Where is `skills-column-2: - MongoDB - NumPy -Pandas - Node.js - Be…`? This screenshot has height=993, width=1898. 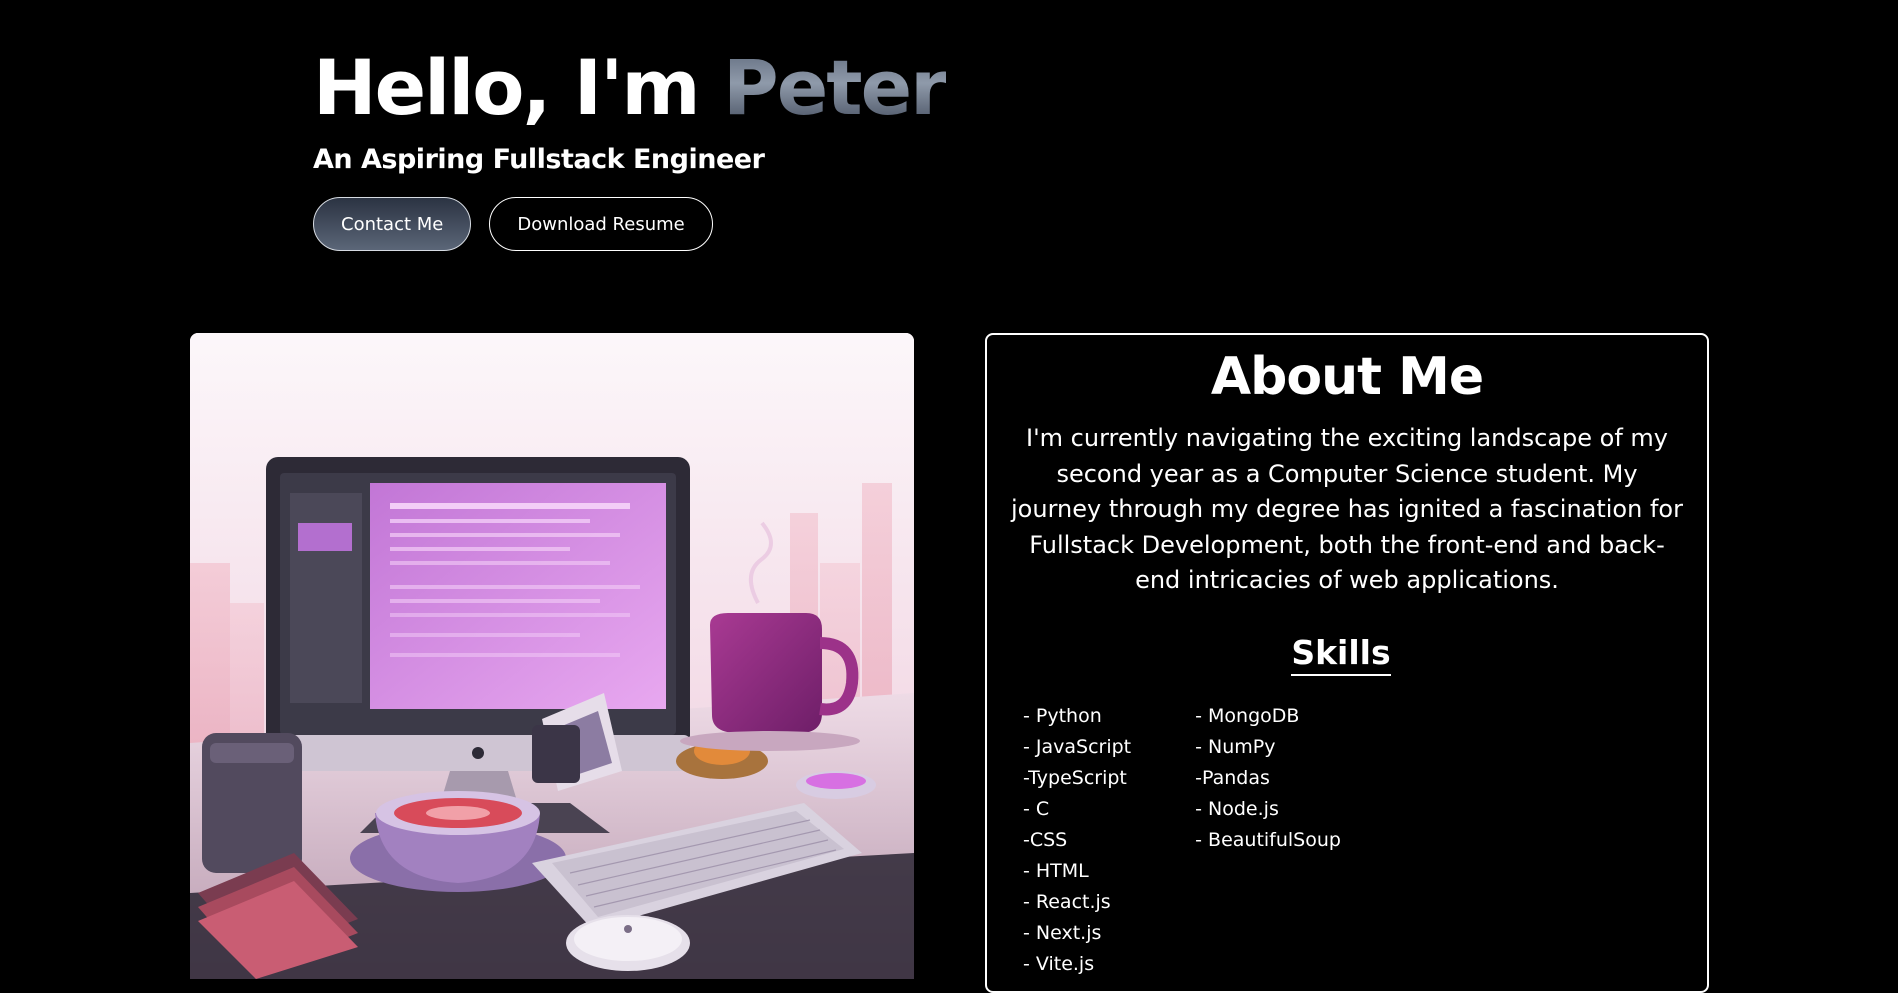 skills-column-2: - MongoDB - NumPy -Pandas - Node.js - Be… is located at coordinates (1268, 840).